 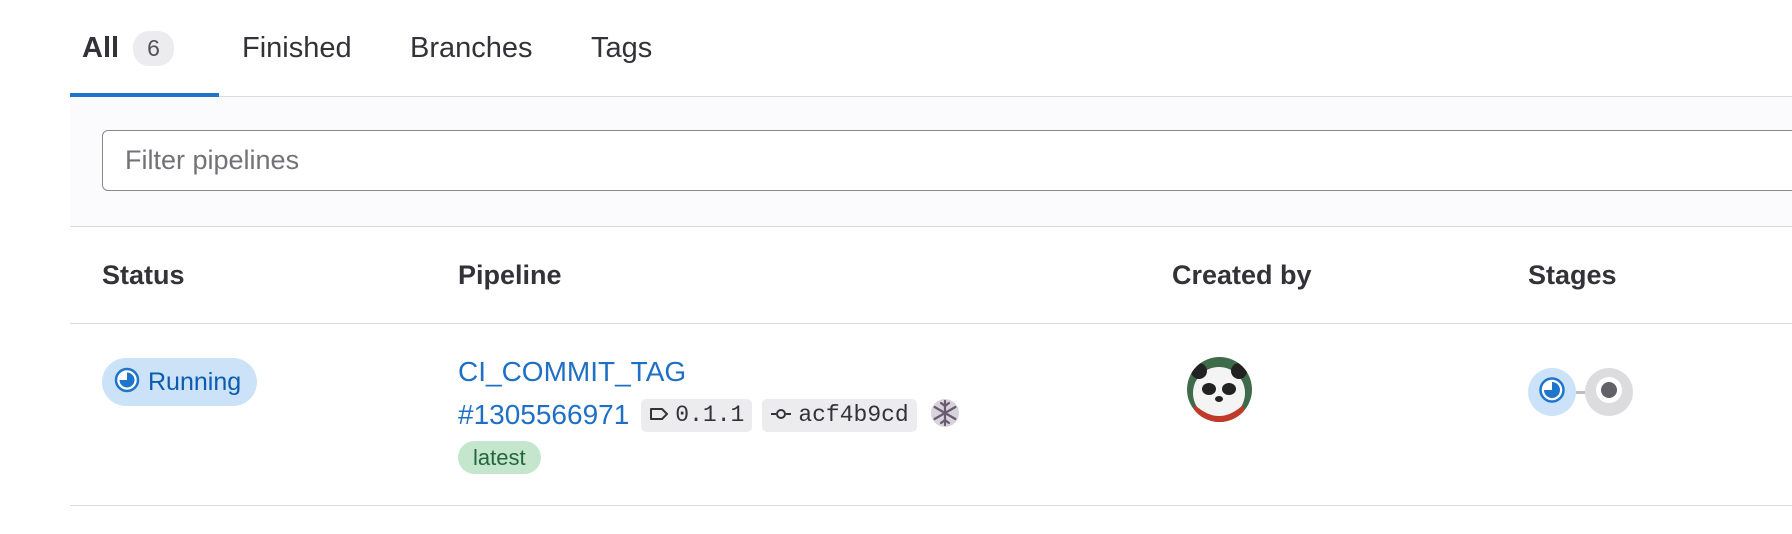 What do you see at coordinates (945, 415) in the screenshot?
I see `snowflake-icon` at bounding box center [945, 415].